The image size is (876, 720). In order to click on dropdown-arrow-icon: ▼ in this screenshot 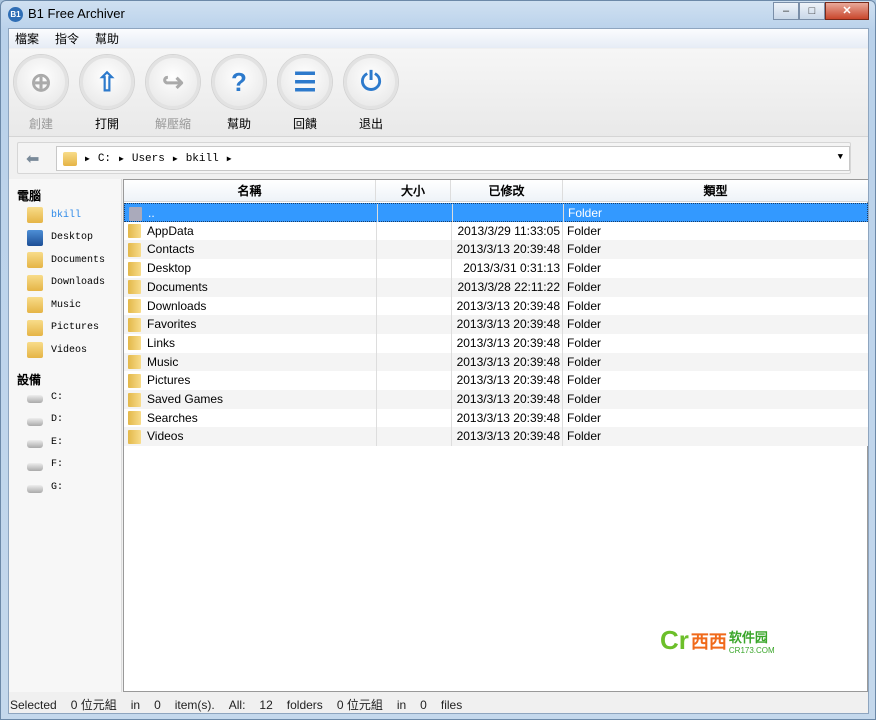, I will do `click(840, 157)`.